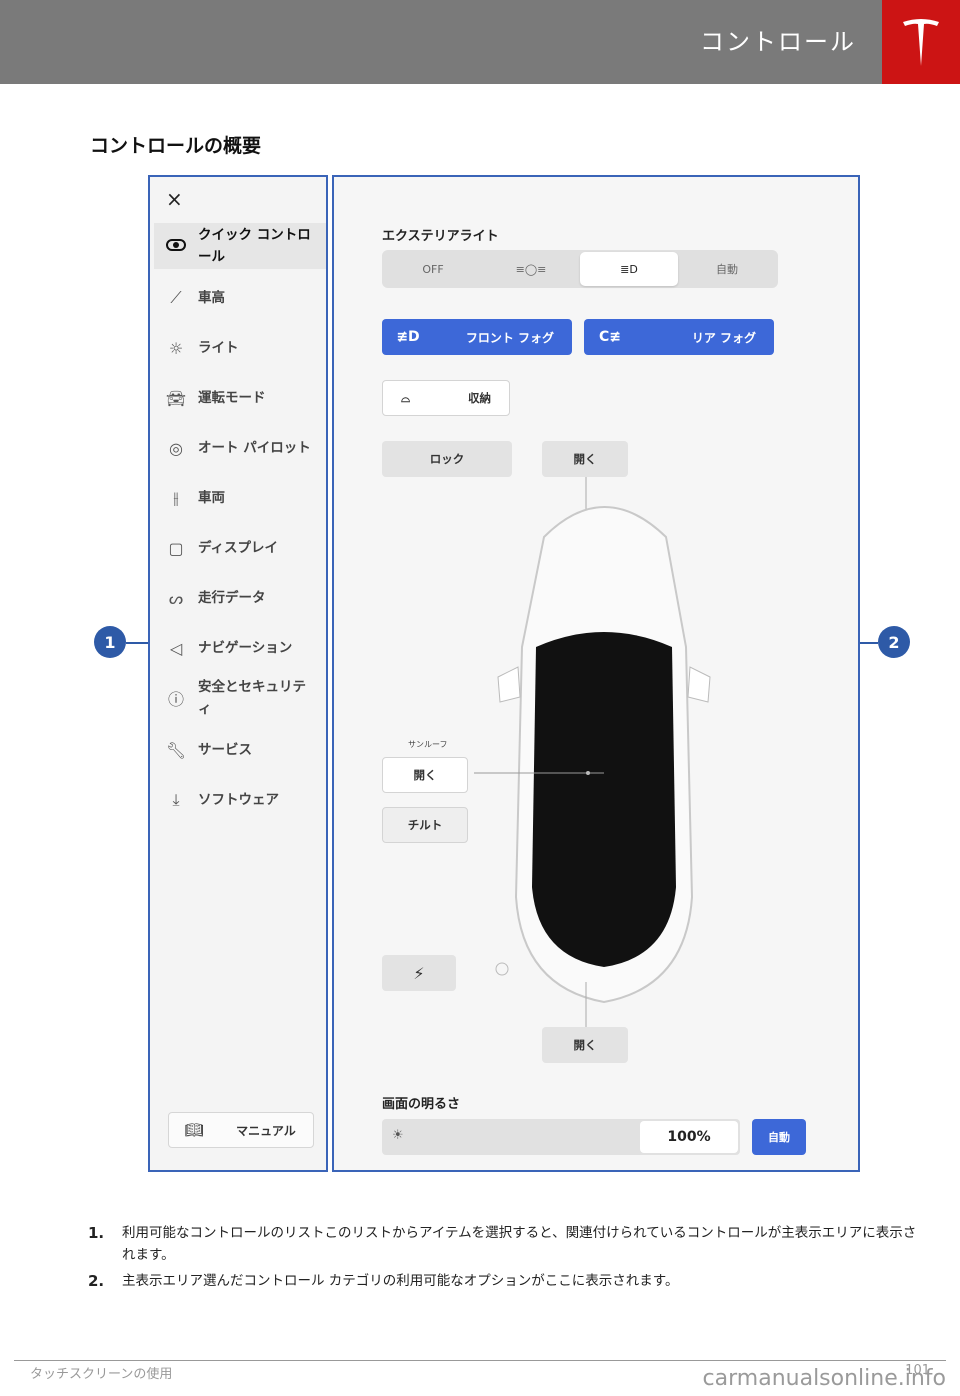  I want to click on sunroof-label: サンルーフ, so click(428, 744).